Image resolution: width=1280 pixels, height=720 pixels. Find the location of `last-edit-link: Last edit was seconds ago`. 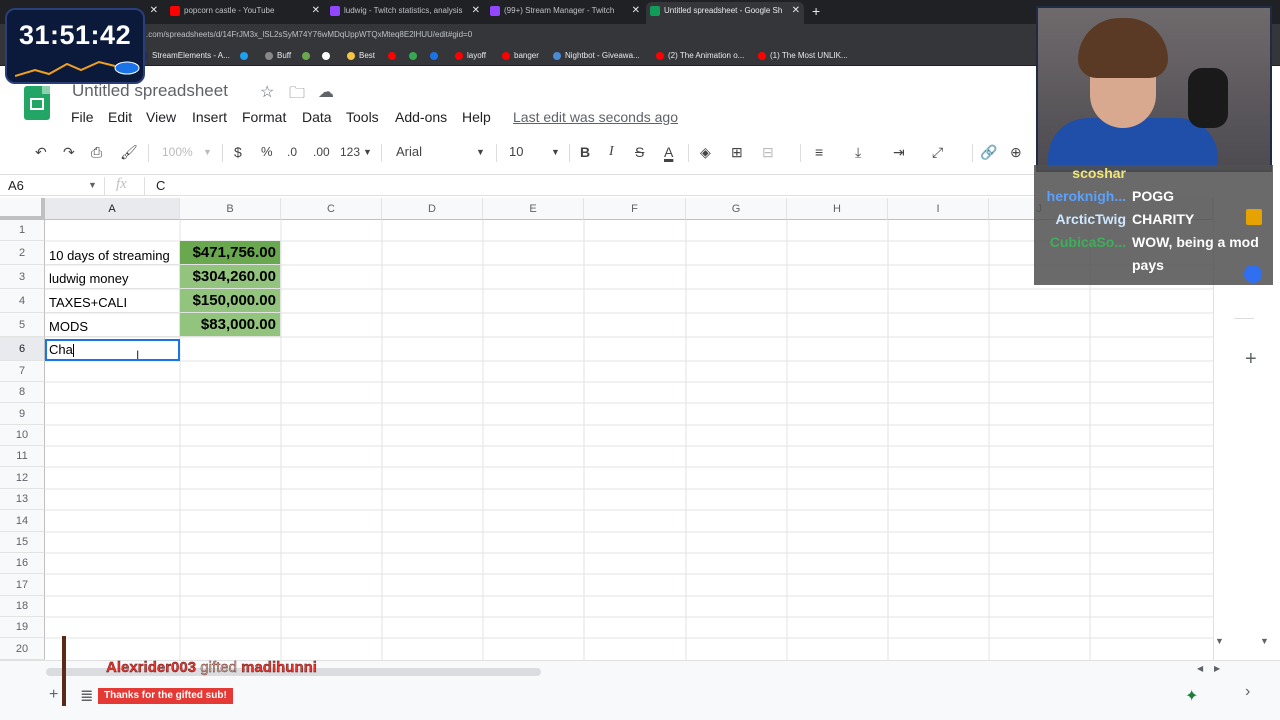

last-edit-link: Last edit was seconds ago is located at coordinates (595, 117).